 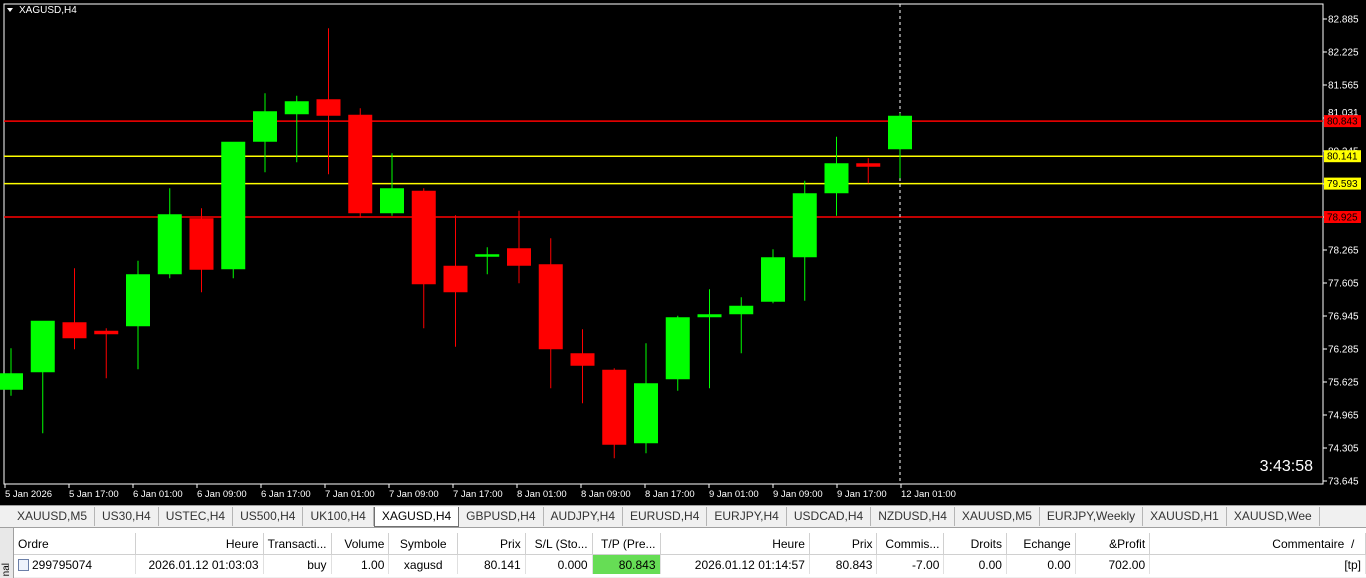 What do you see at coordinates (670, 494) in the screenshot?
I see `time-axis-label: 8 Jan 17:00` at bounding box center [670, 494].